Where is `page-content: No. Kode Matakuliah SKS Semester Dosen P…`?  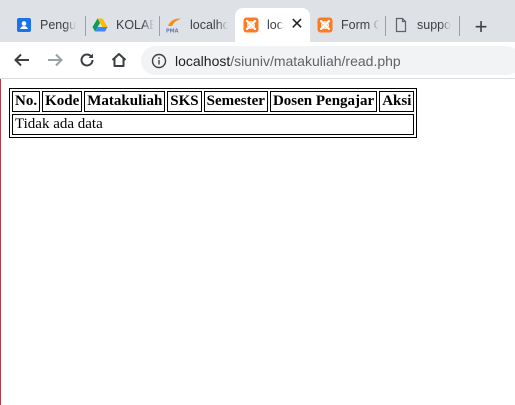
page-content: No. Kode Matakuliah SKS Semester Dosen P… is located at coordinates (213, 113).